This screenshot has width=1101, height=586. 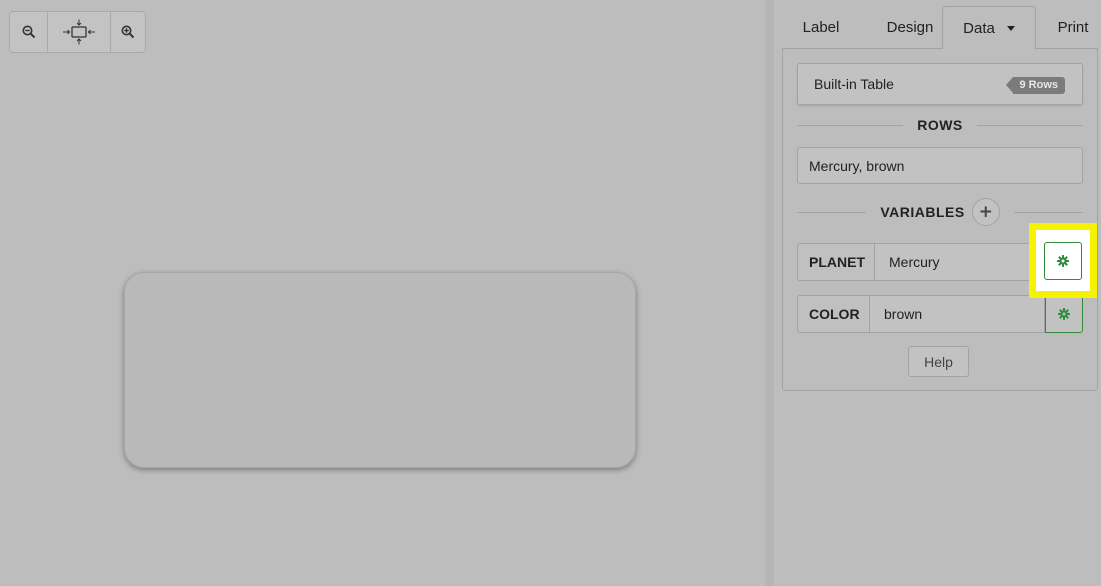 What do you see at coordinates (833, 314) in the screenshot?
I see `variable-name: COLOR` at bounding box center [833, 314].